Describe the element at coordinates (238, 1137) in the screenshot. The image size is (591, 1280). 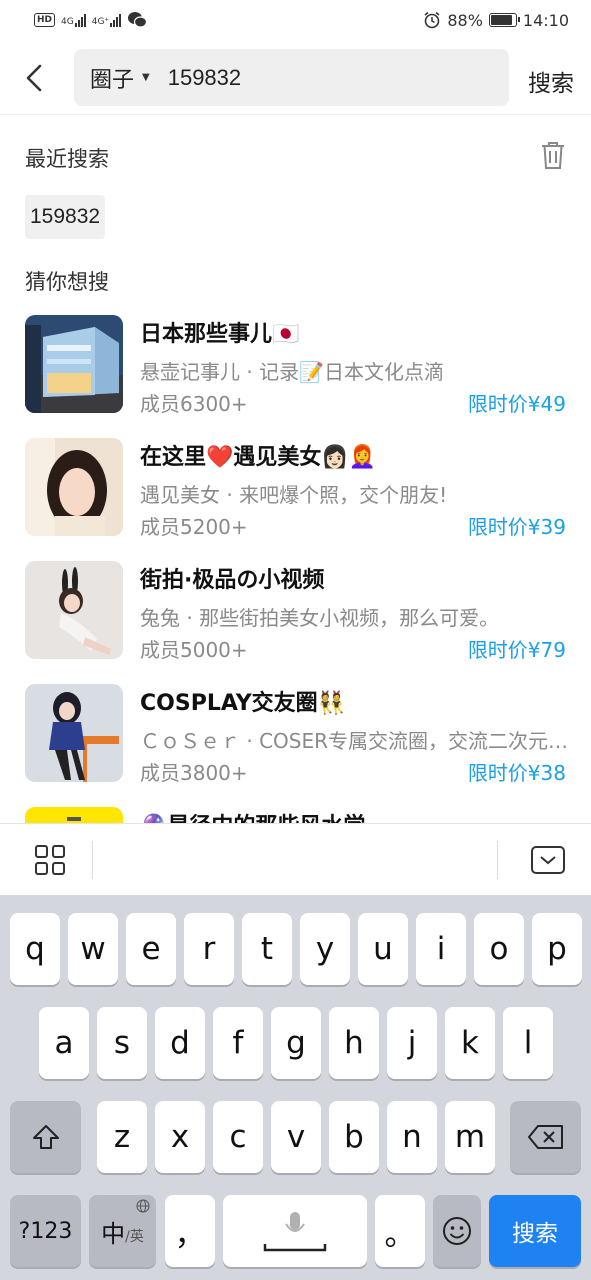
I see `key-c: c` at that location.